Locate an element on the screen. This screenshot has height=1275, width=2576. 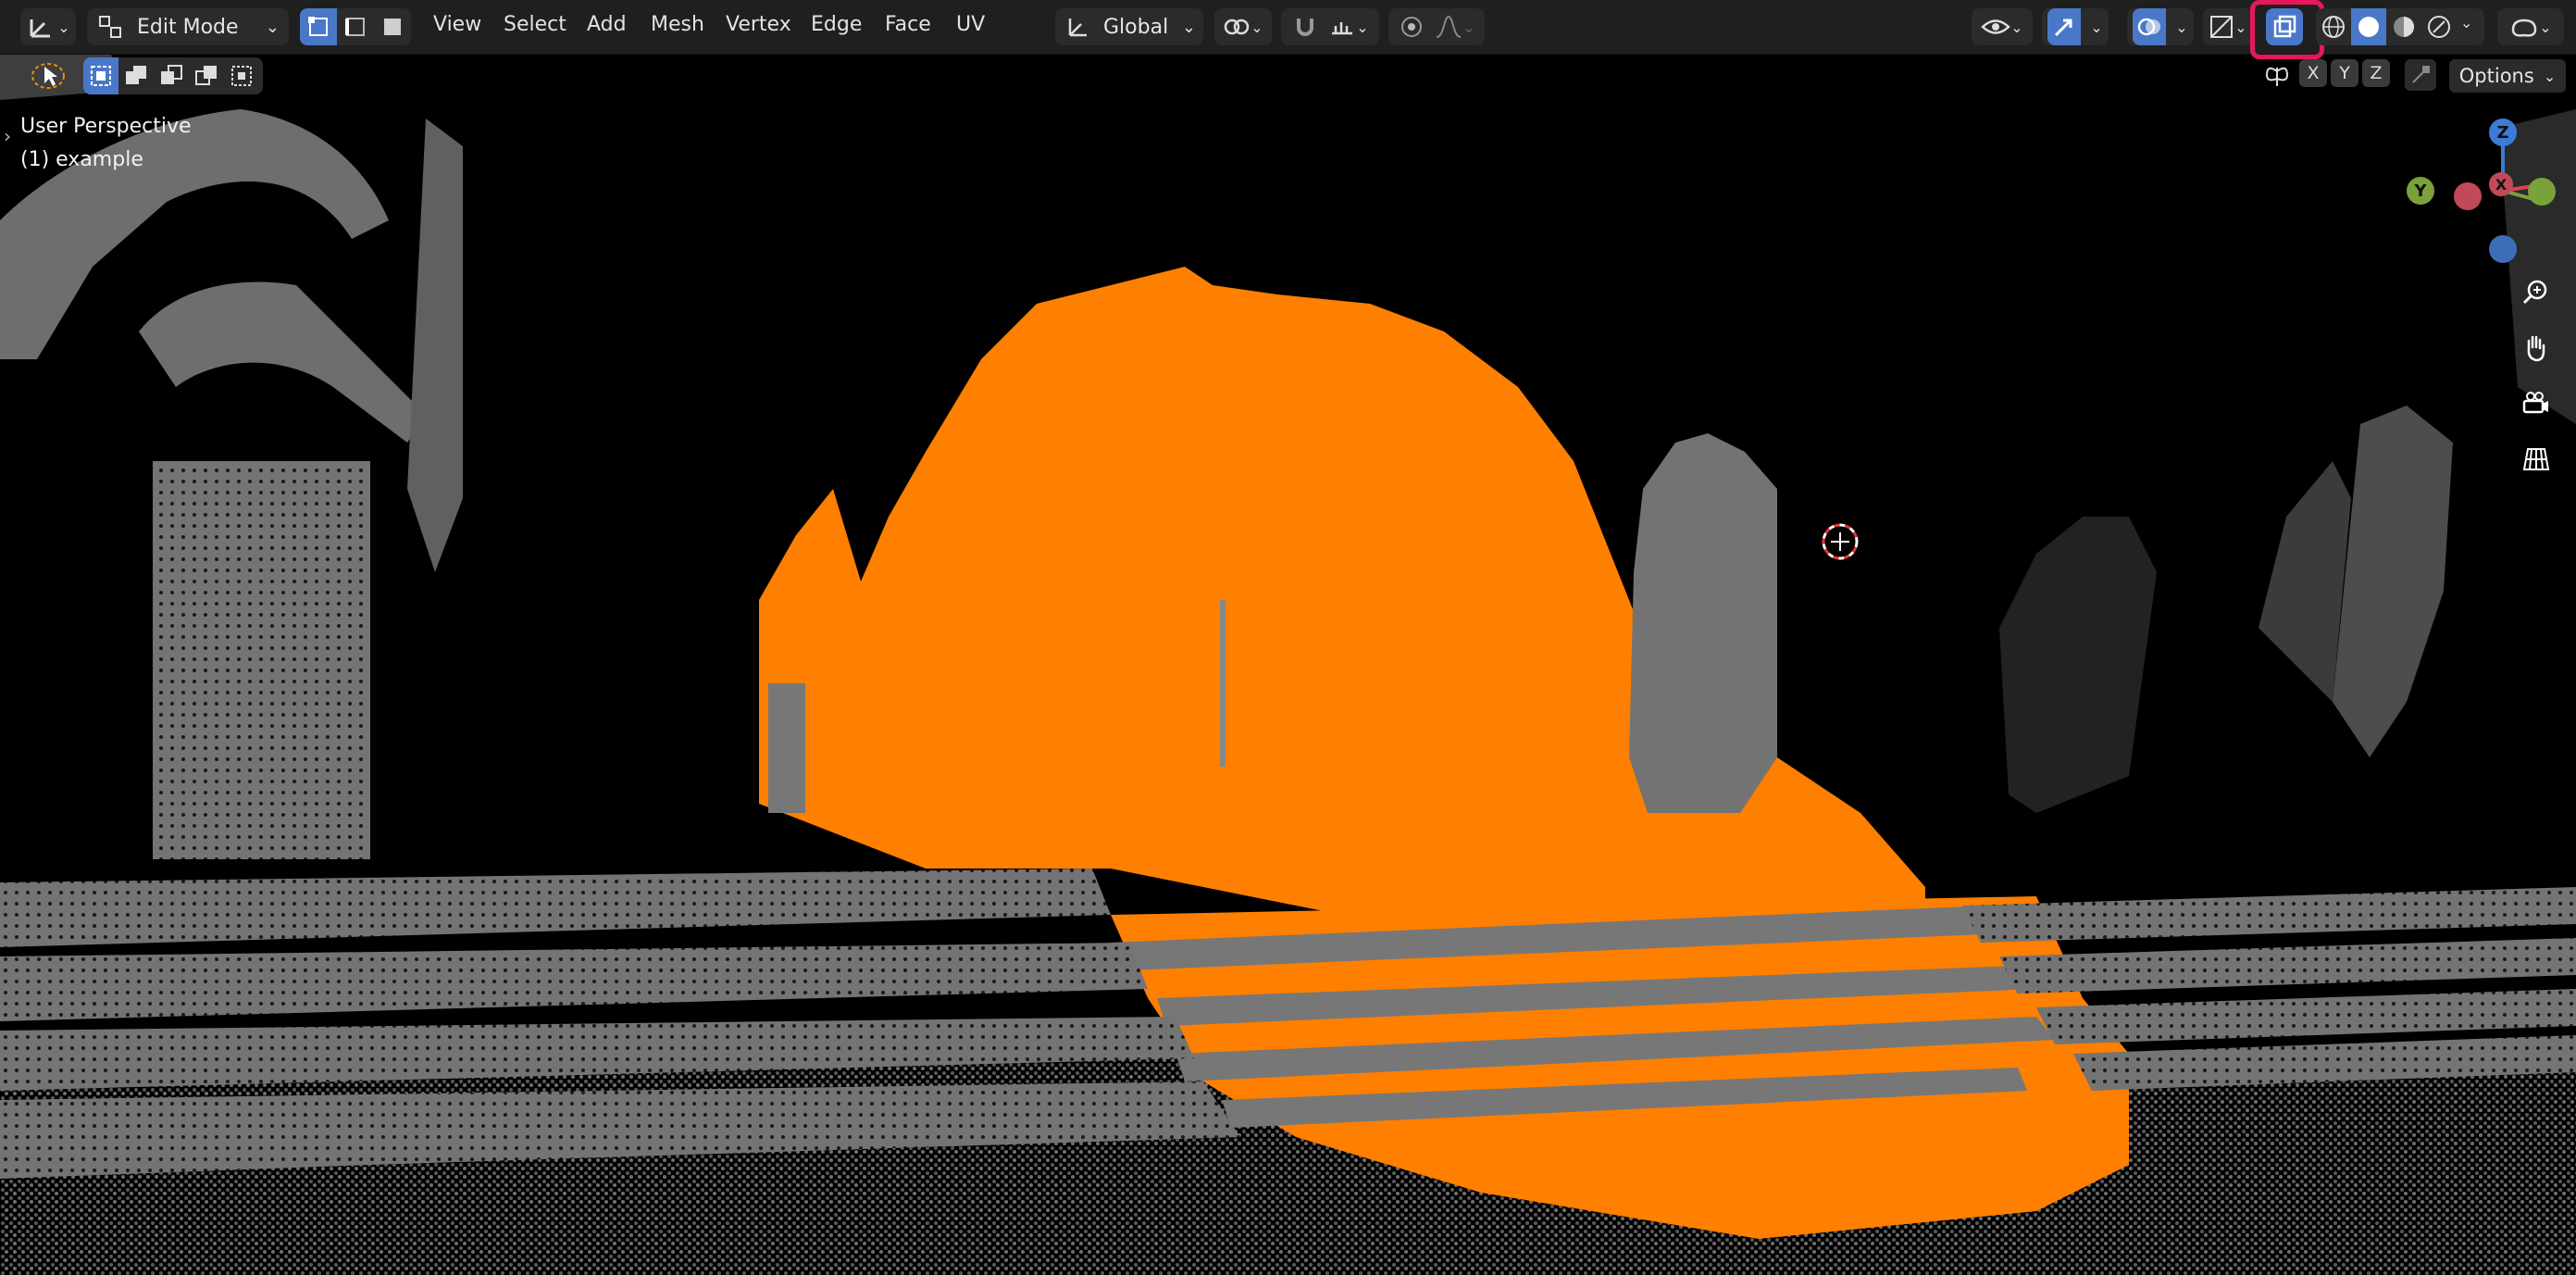
mirror-y-toggle: Y is located at coordinates (2344, 73).